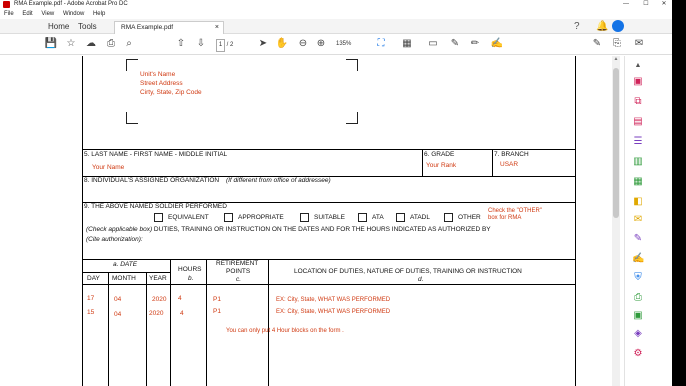 Image resolution: width=686 pixels, height=386 pixels. I want to click on checkbox-suitable, so click(304, 217).